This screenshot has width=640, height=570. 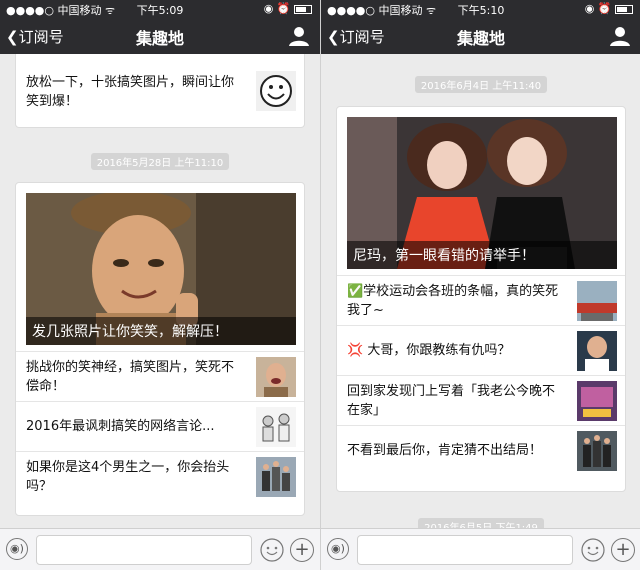 I want to click on list-item: 回到家发现门上写着「我老公今晚不在家」, so click(x=481, y=400).